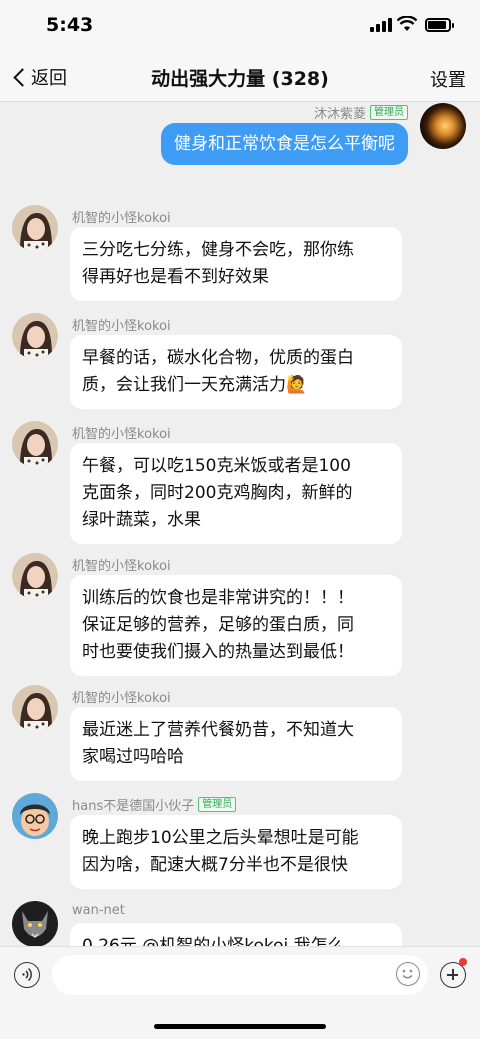  What do you see at coordinates (220, 838) in the screenshot?
I see `message-line: 晚上跑步10公里之后头晕想吐是可能` at bounding box center [220, 838].